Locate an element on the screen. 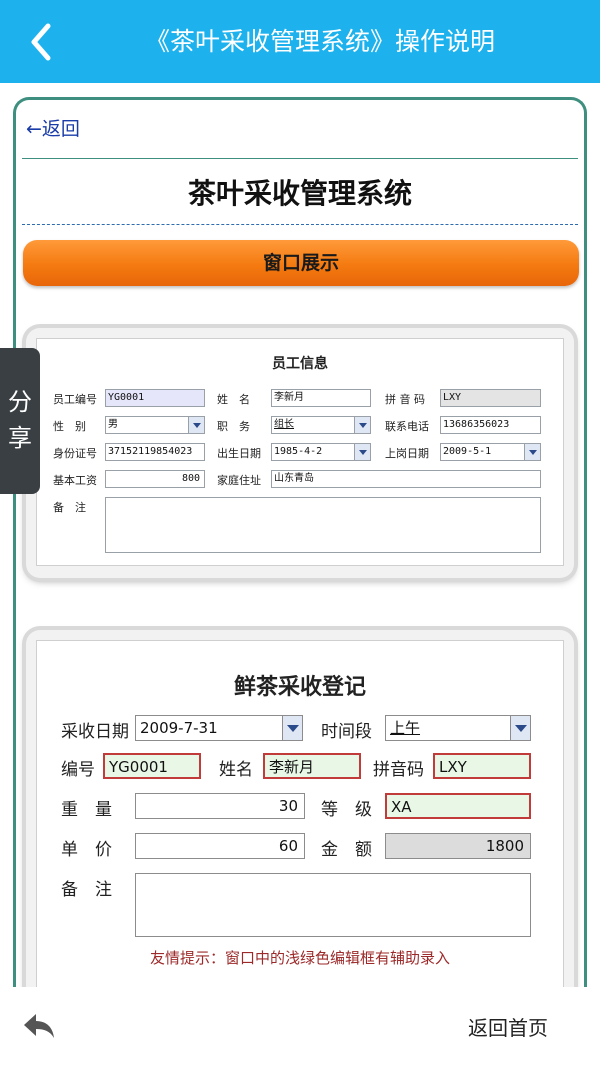 The width and height of the screenshot is (600, 1067). share-char-2: 享 is located at coordinates (20, 438).